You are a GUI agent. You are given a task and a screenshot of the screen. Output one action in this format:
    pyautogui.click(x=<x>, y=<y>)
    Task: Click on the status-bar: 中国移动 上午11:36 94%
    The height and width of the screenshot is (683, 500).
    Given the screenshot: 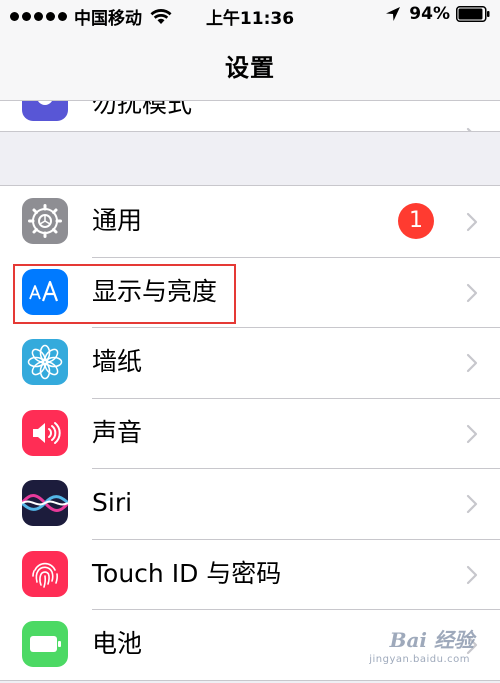 What is the action you would take?
    pyautogui.click(x=250, y=15)
    